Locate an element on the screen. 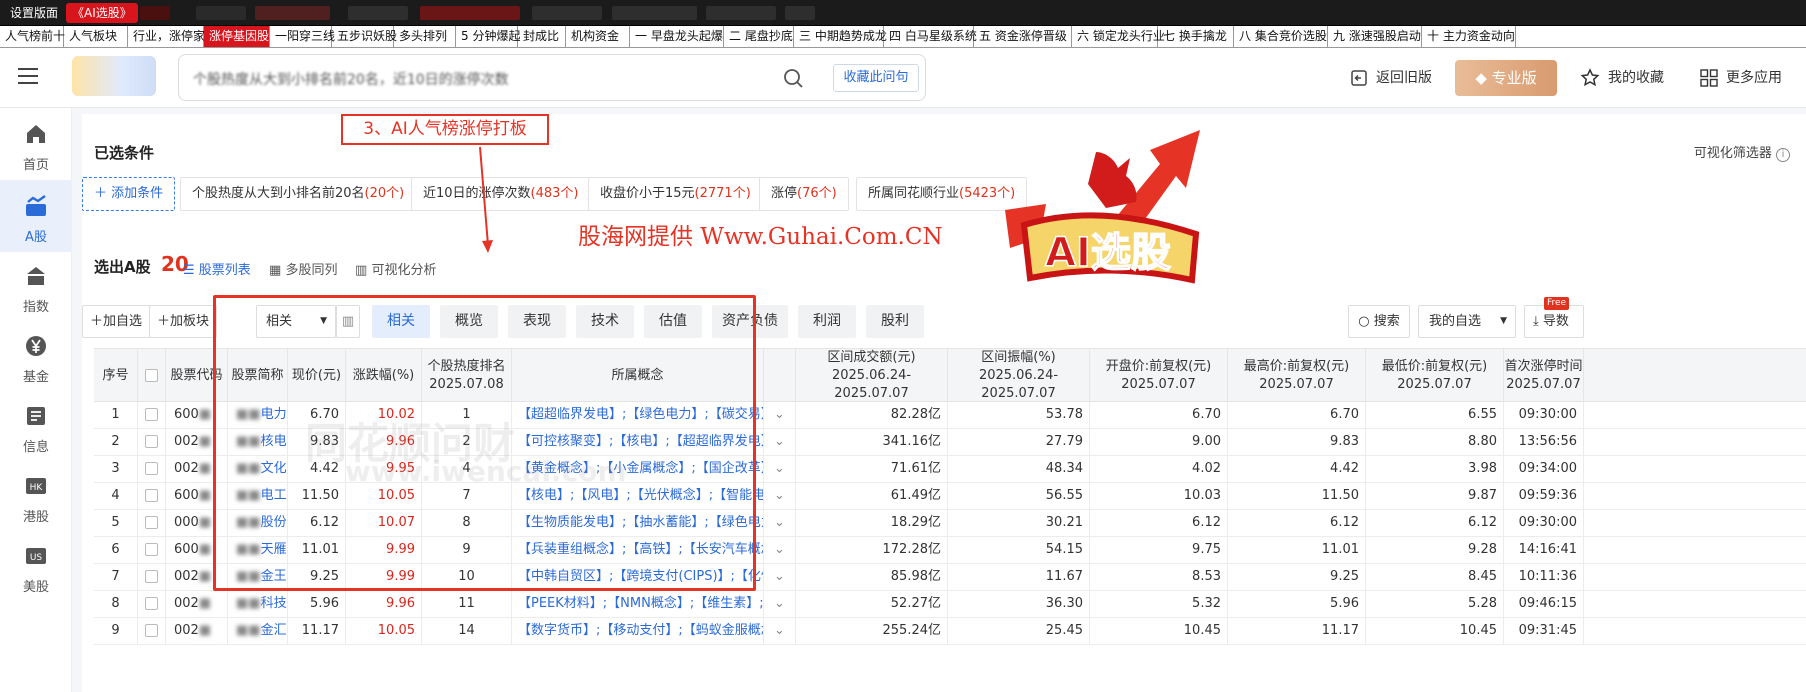 The width and height of the screenshot is (1806, 692). strategy-tab: 封成比 is located at coordinates (542, 36).